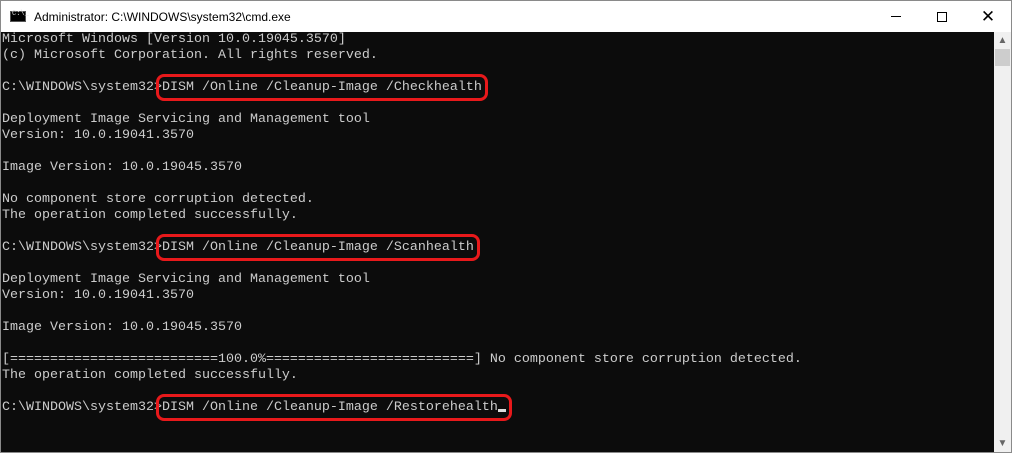  I want to click on maximize-button, so click(942, 16).